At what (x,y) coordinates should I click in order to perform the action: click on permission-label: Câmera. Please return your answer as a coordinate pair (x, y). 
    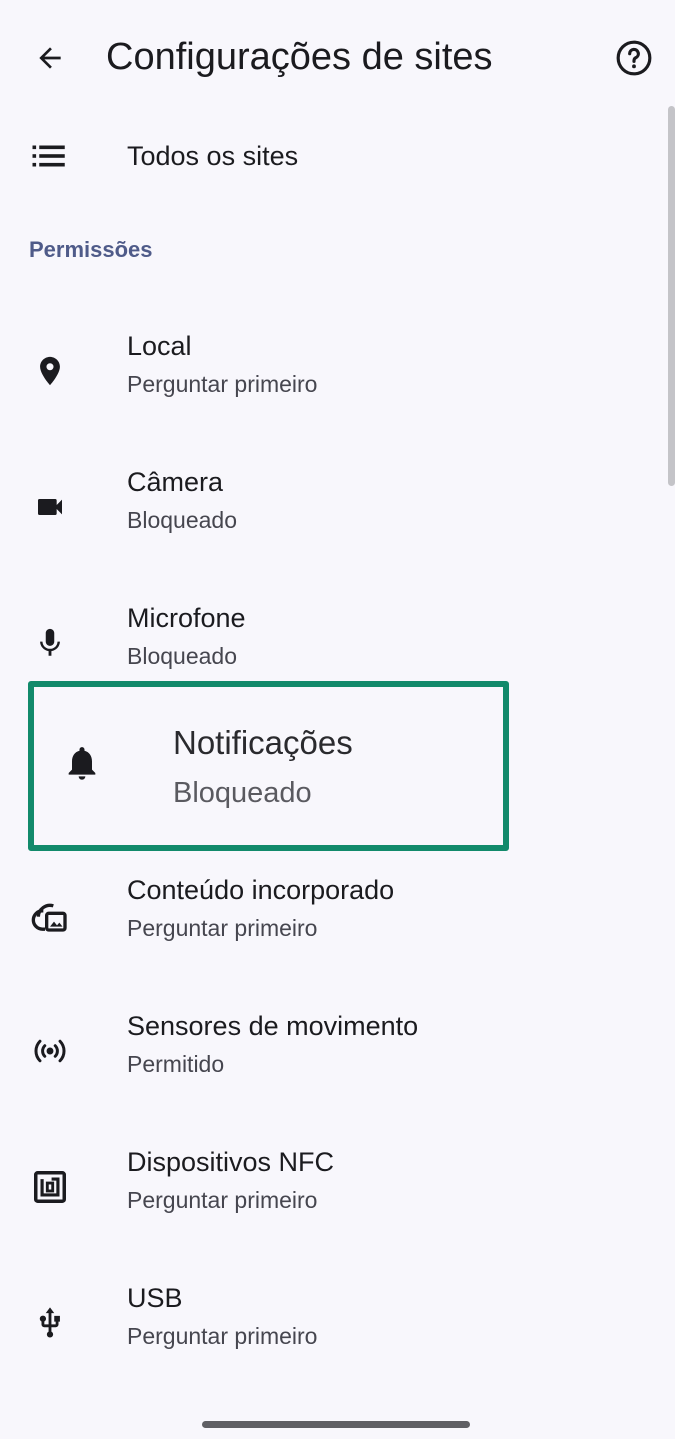
    Looking at the image, I should click on (175, 482).